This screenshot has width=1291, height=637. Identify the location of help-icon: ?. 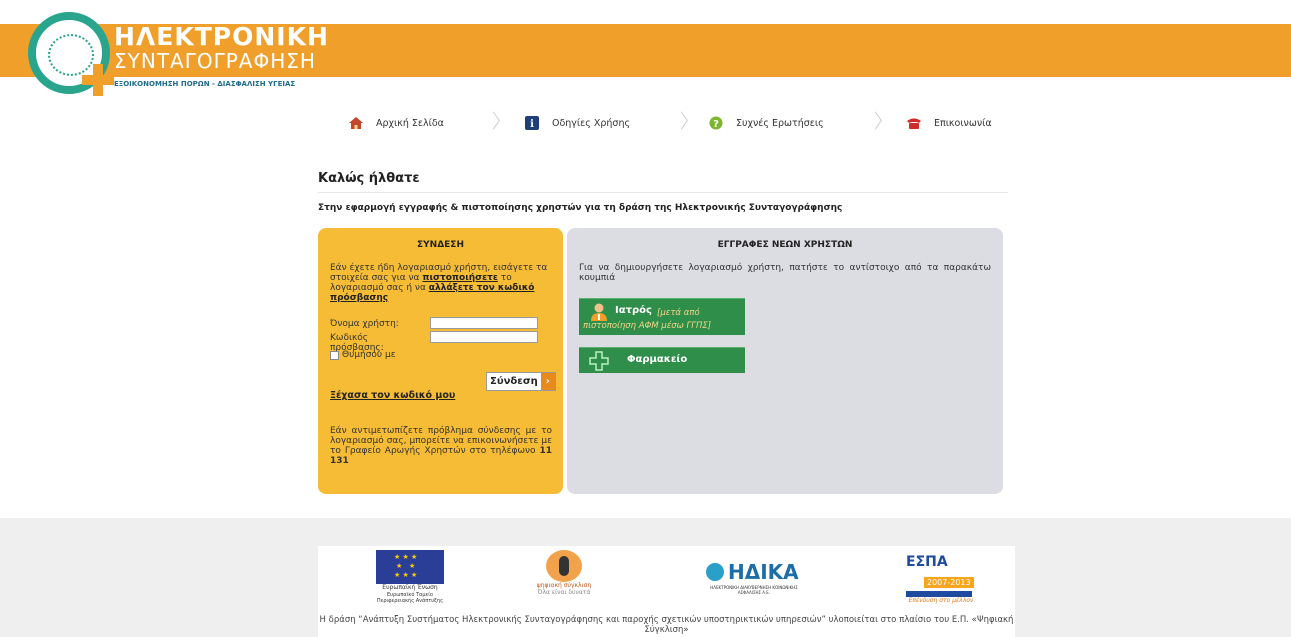
(716, 123).